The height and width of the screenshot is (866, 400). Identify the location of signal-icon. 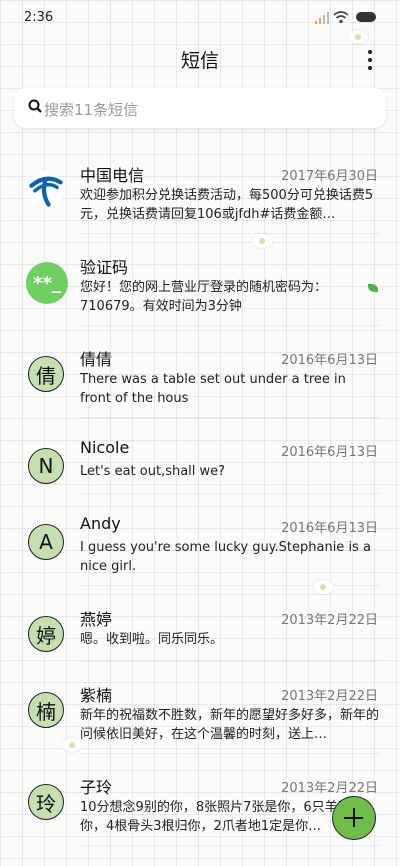
(323, 18).